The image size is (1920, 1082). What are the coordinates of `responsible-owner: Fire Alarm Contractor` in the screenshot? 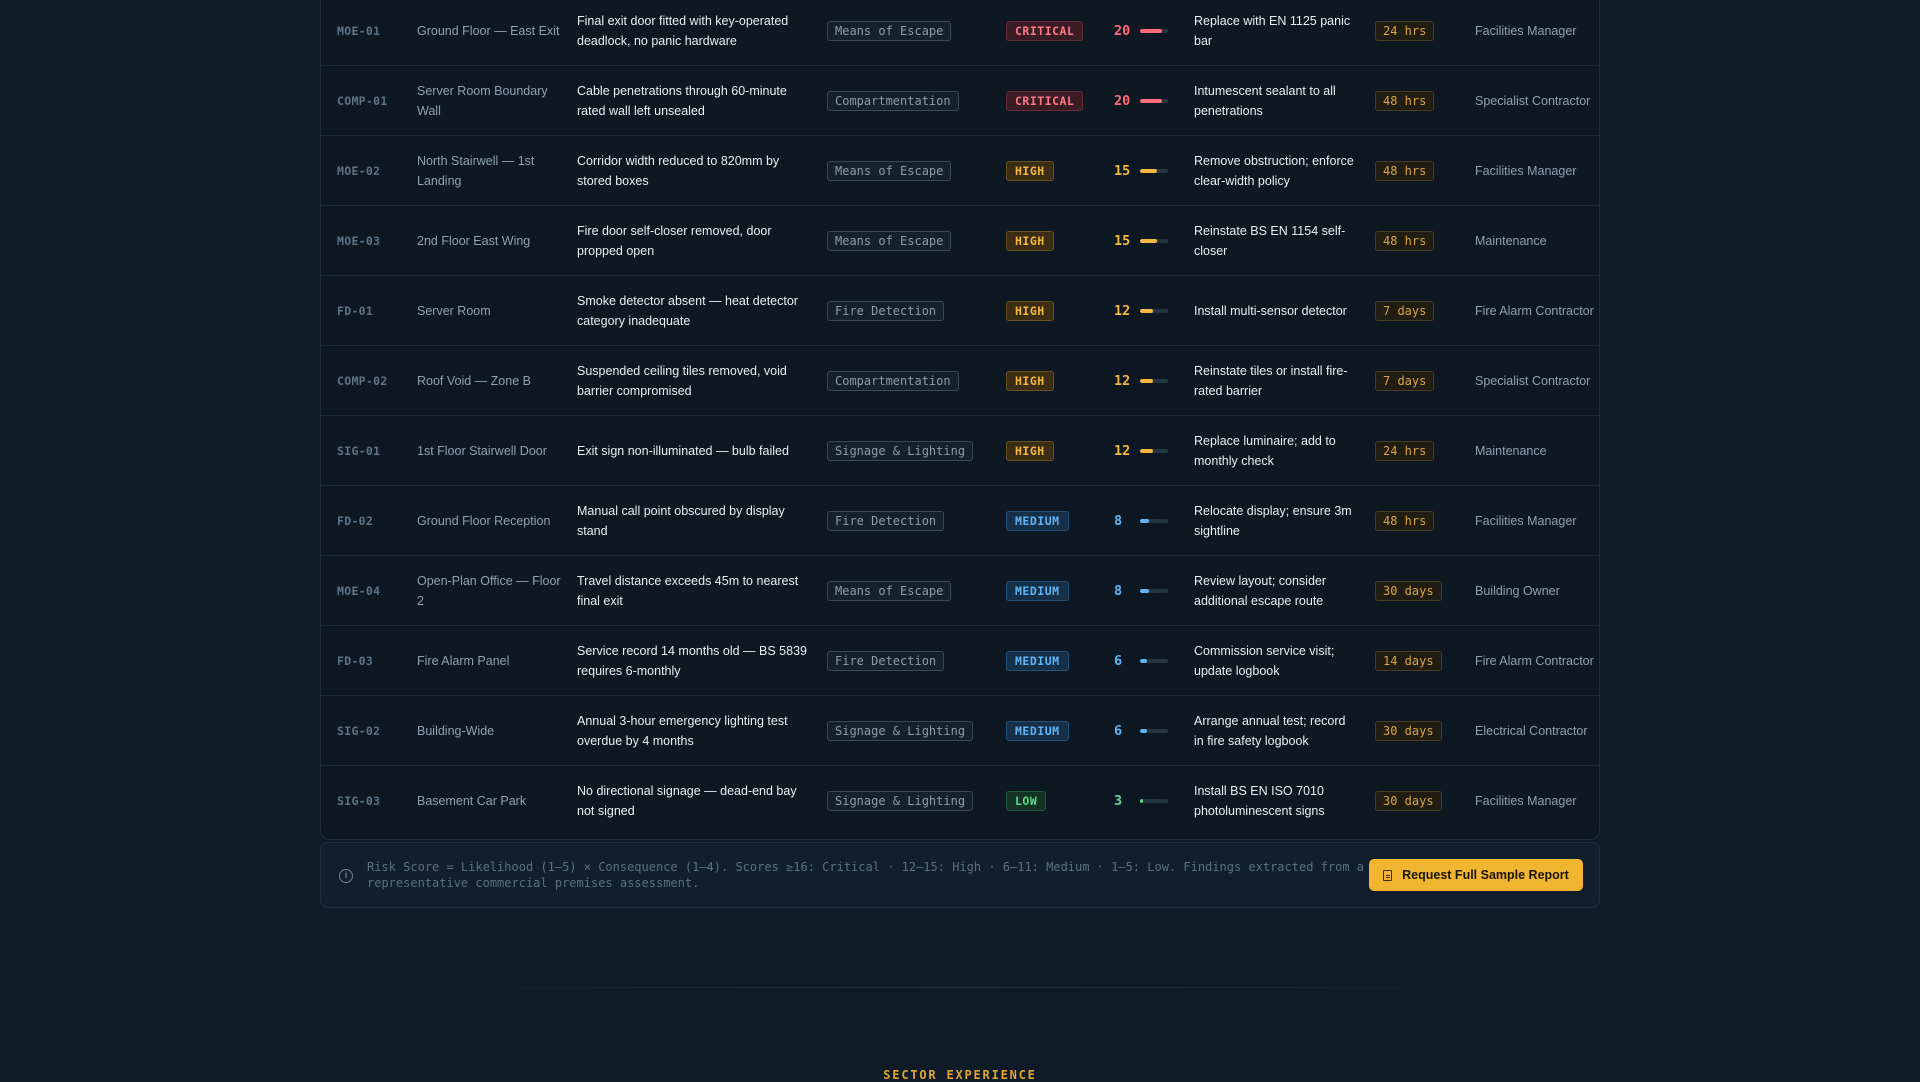 It's located at (1534, 661).